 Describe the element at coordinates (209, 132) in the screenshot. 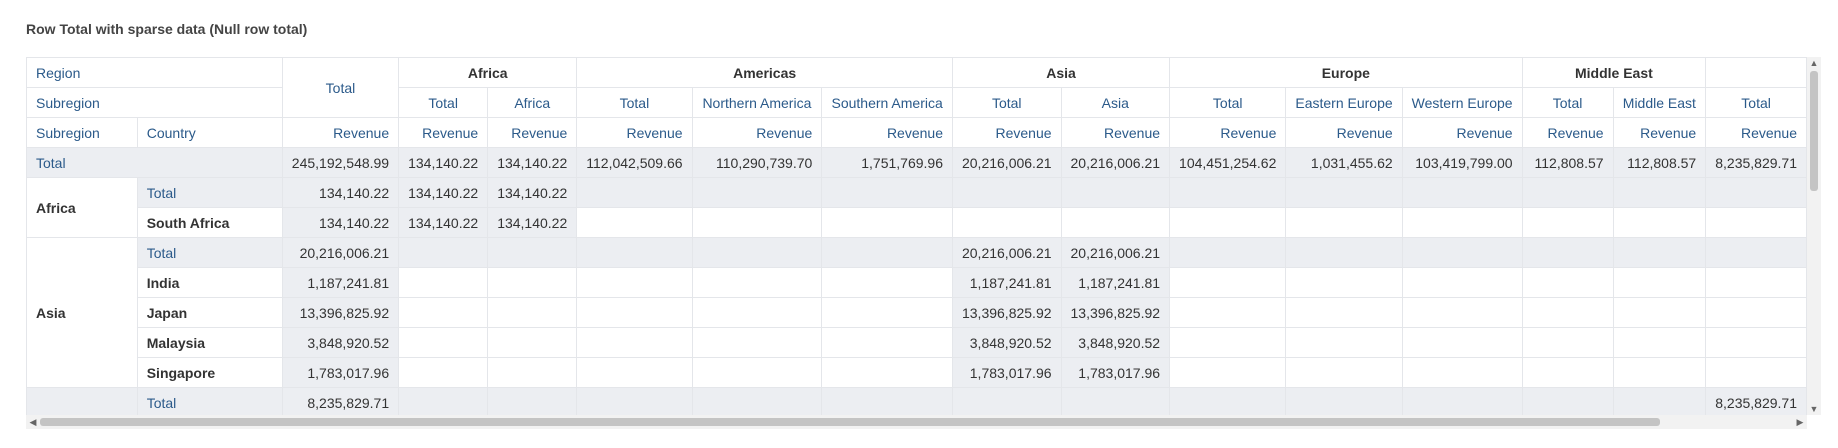

I see `country-row-header: Country` at that location.